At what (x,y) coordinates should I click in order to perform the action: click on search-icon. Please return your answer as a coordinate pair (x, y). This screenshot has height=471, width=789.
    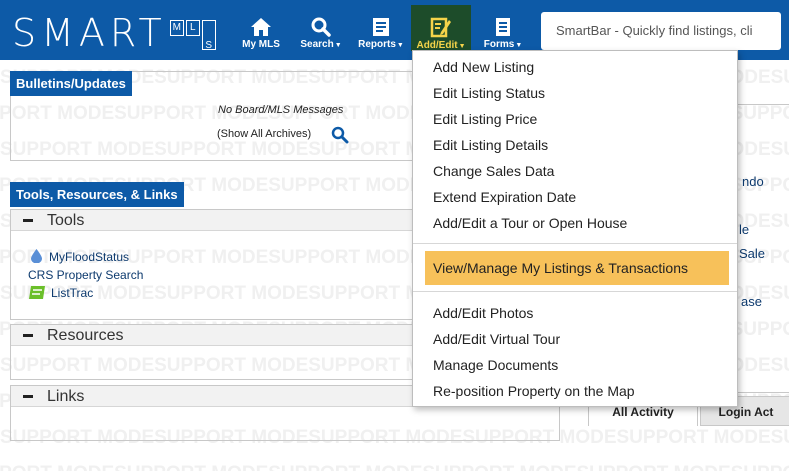
    Looking at the image, I should click on (321, 27).